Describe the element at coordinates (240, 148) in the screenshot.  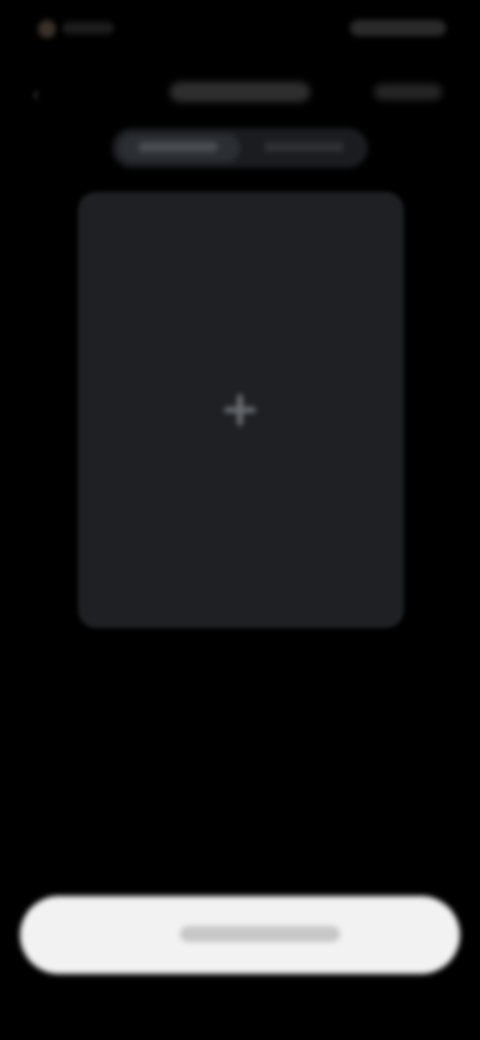
I see `segmented-control` at that location.